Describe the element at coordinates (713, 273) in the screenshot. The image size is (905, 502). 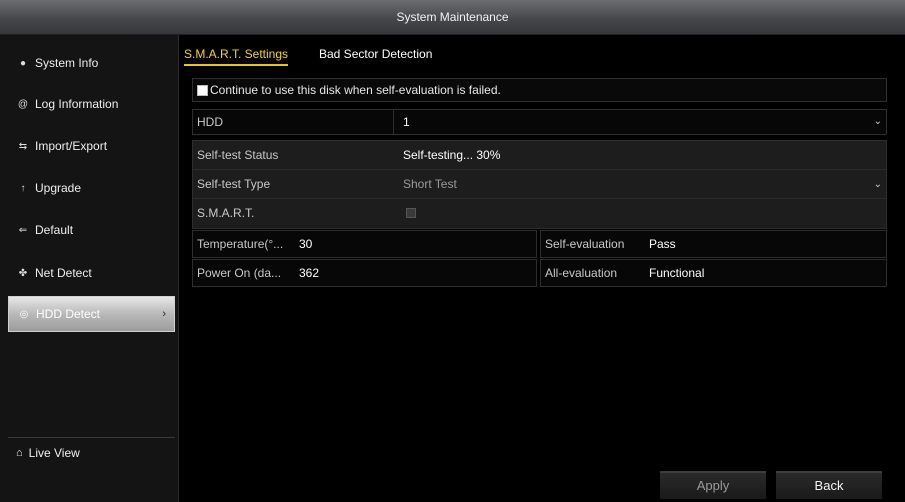
I see `all-evaluation-cell: All-evaluation Functional` at that location.